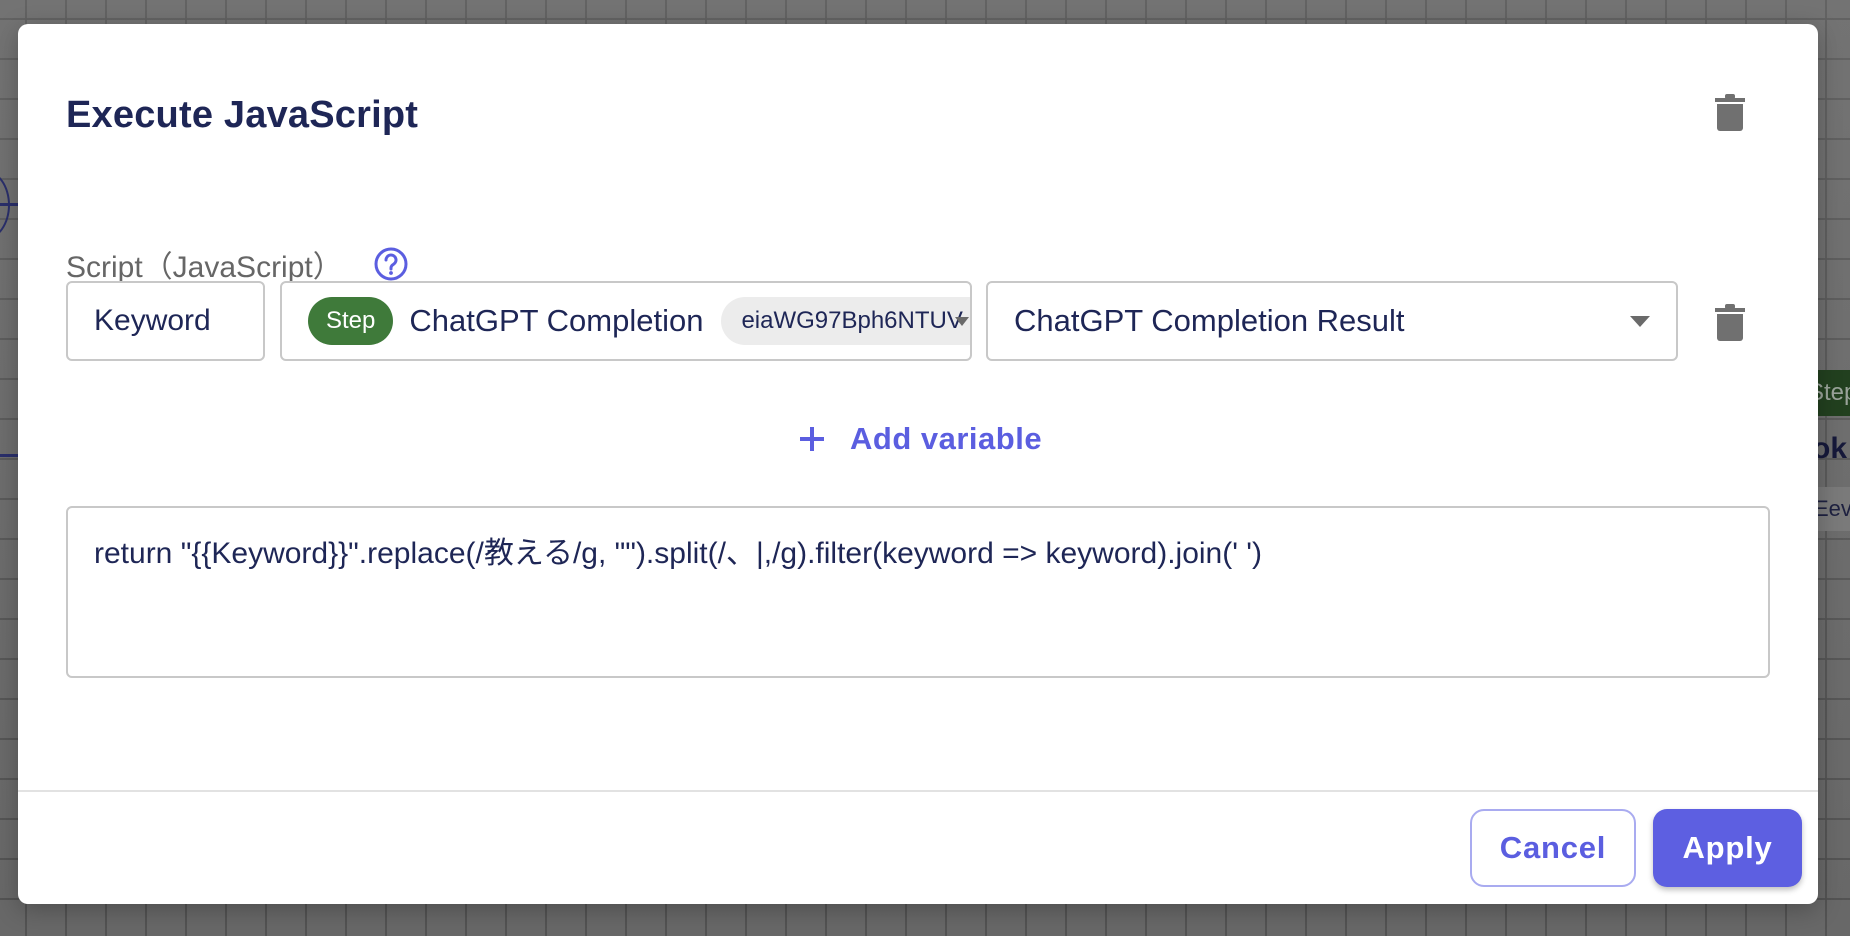  I want to click on variable-output-select: ChatGPT Completion Result, so click(1332, 321).